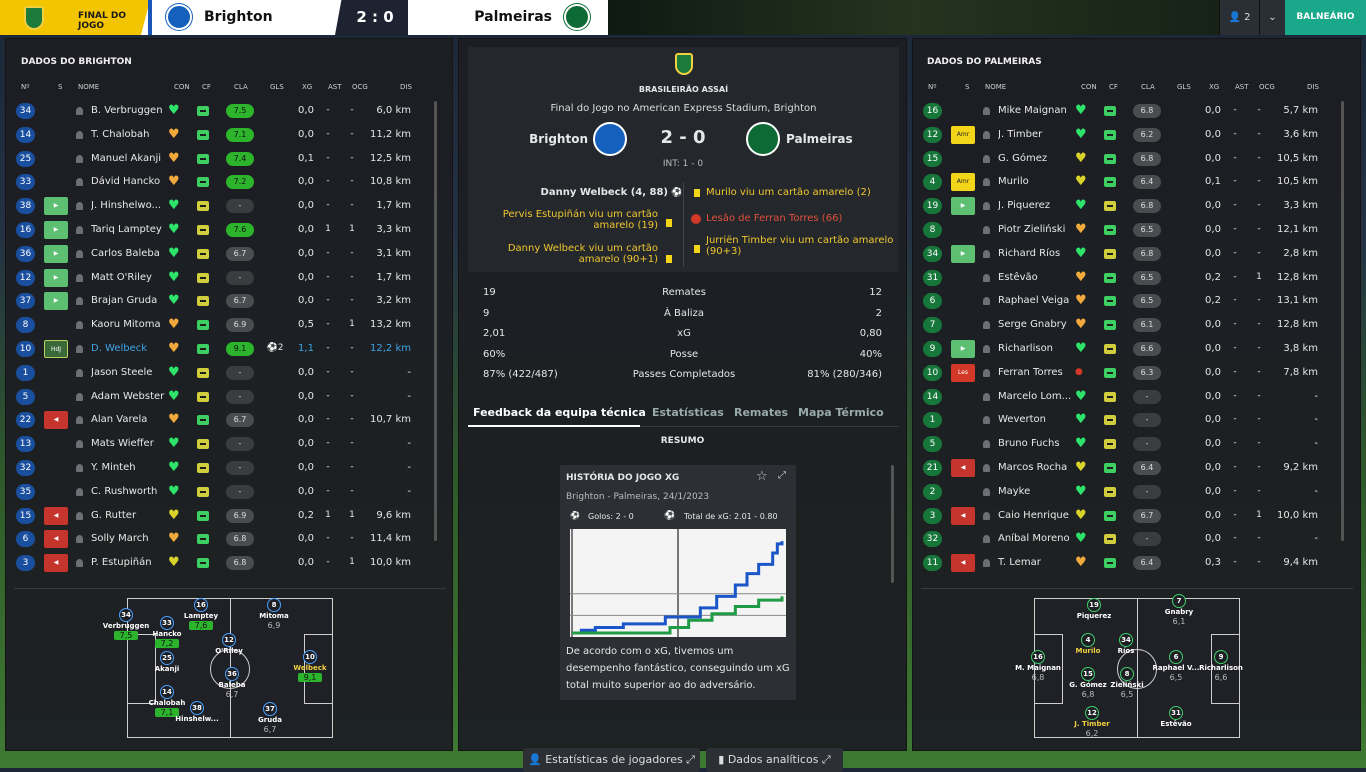  What do you see at coordinates (1136, 468) in the screenshot?
I see `table-row: 21 ◀ Marcos Rocha ♥ 6.4 0,0 - - 9,2 km` at bounding box center [1136, 468].